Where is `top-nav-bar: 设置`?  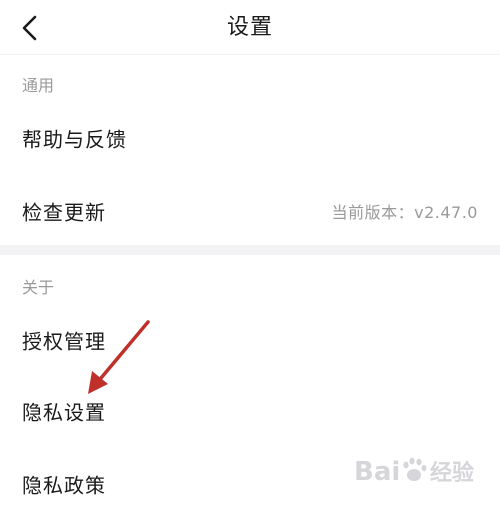 top-nav-bar: 设置 is located at coordinates (250, 27).